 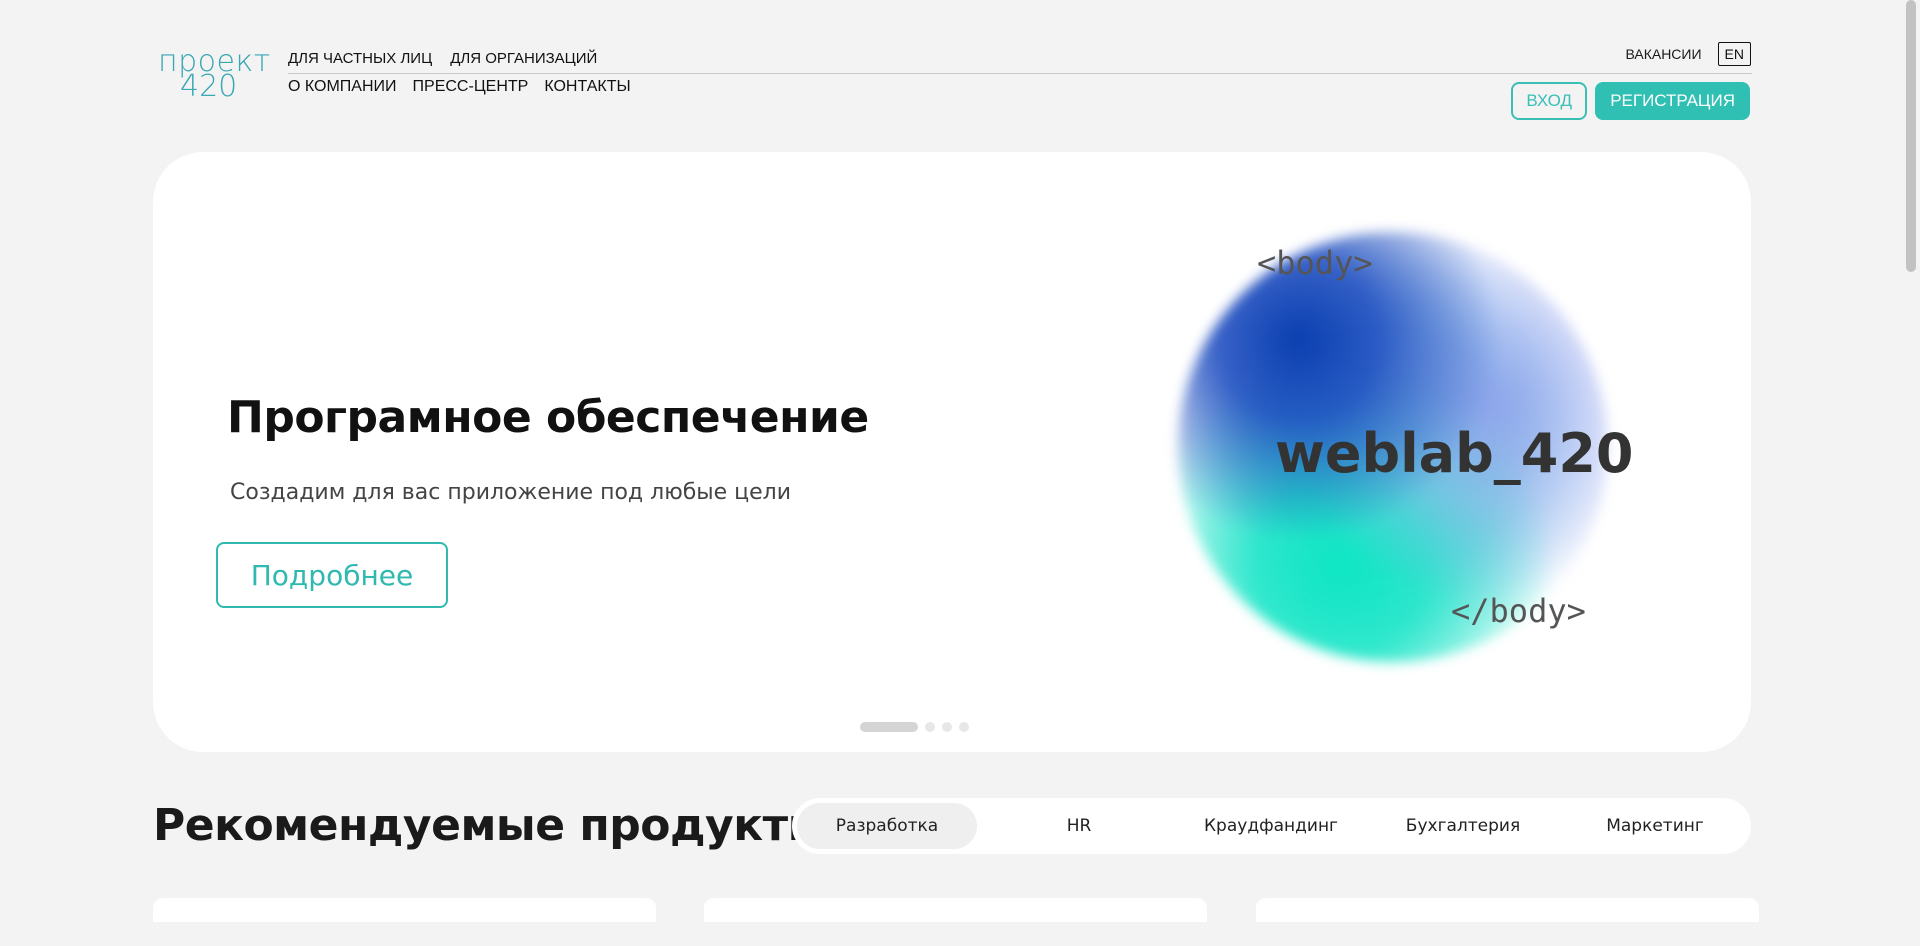 I want to click on language-button: EN, so click(x=1734, y=54).